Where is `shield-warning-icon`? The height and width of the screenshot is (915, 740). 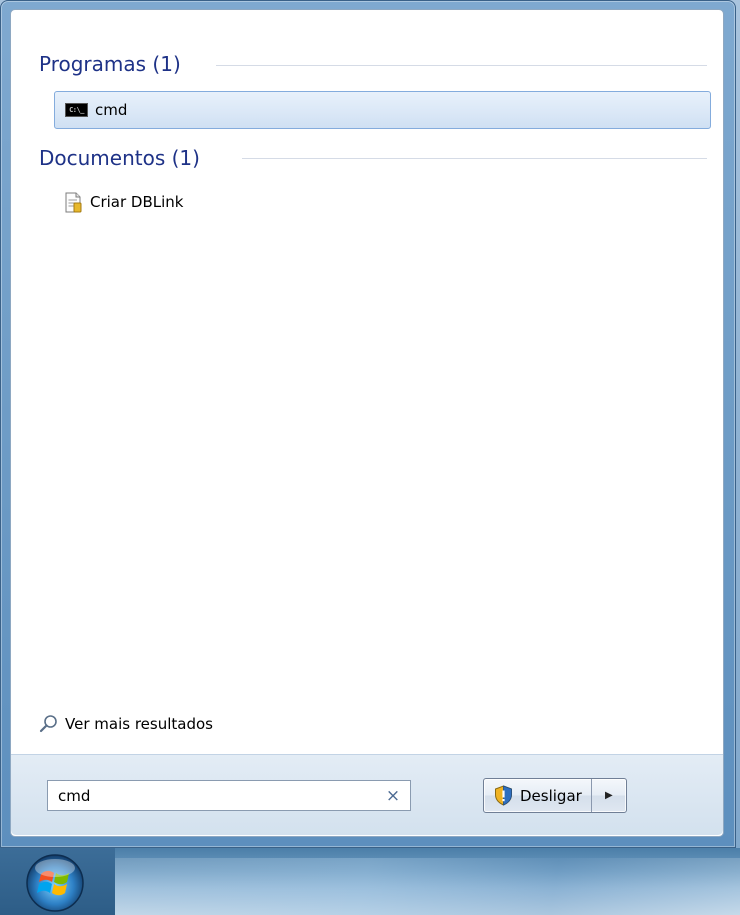
shield-warning-icon is located at coordinates (503, 795).